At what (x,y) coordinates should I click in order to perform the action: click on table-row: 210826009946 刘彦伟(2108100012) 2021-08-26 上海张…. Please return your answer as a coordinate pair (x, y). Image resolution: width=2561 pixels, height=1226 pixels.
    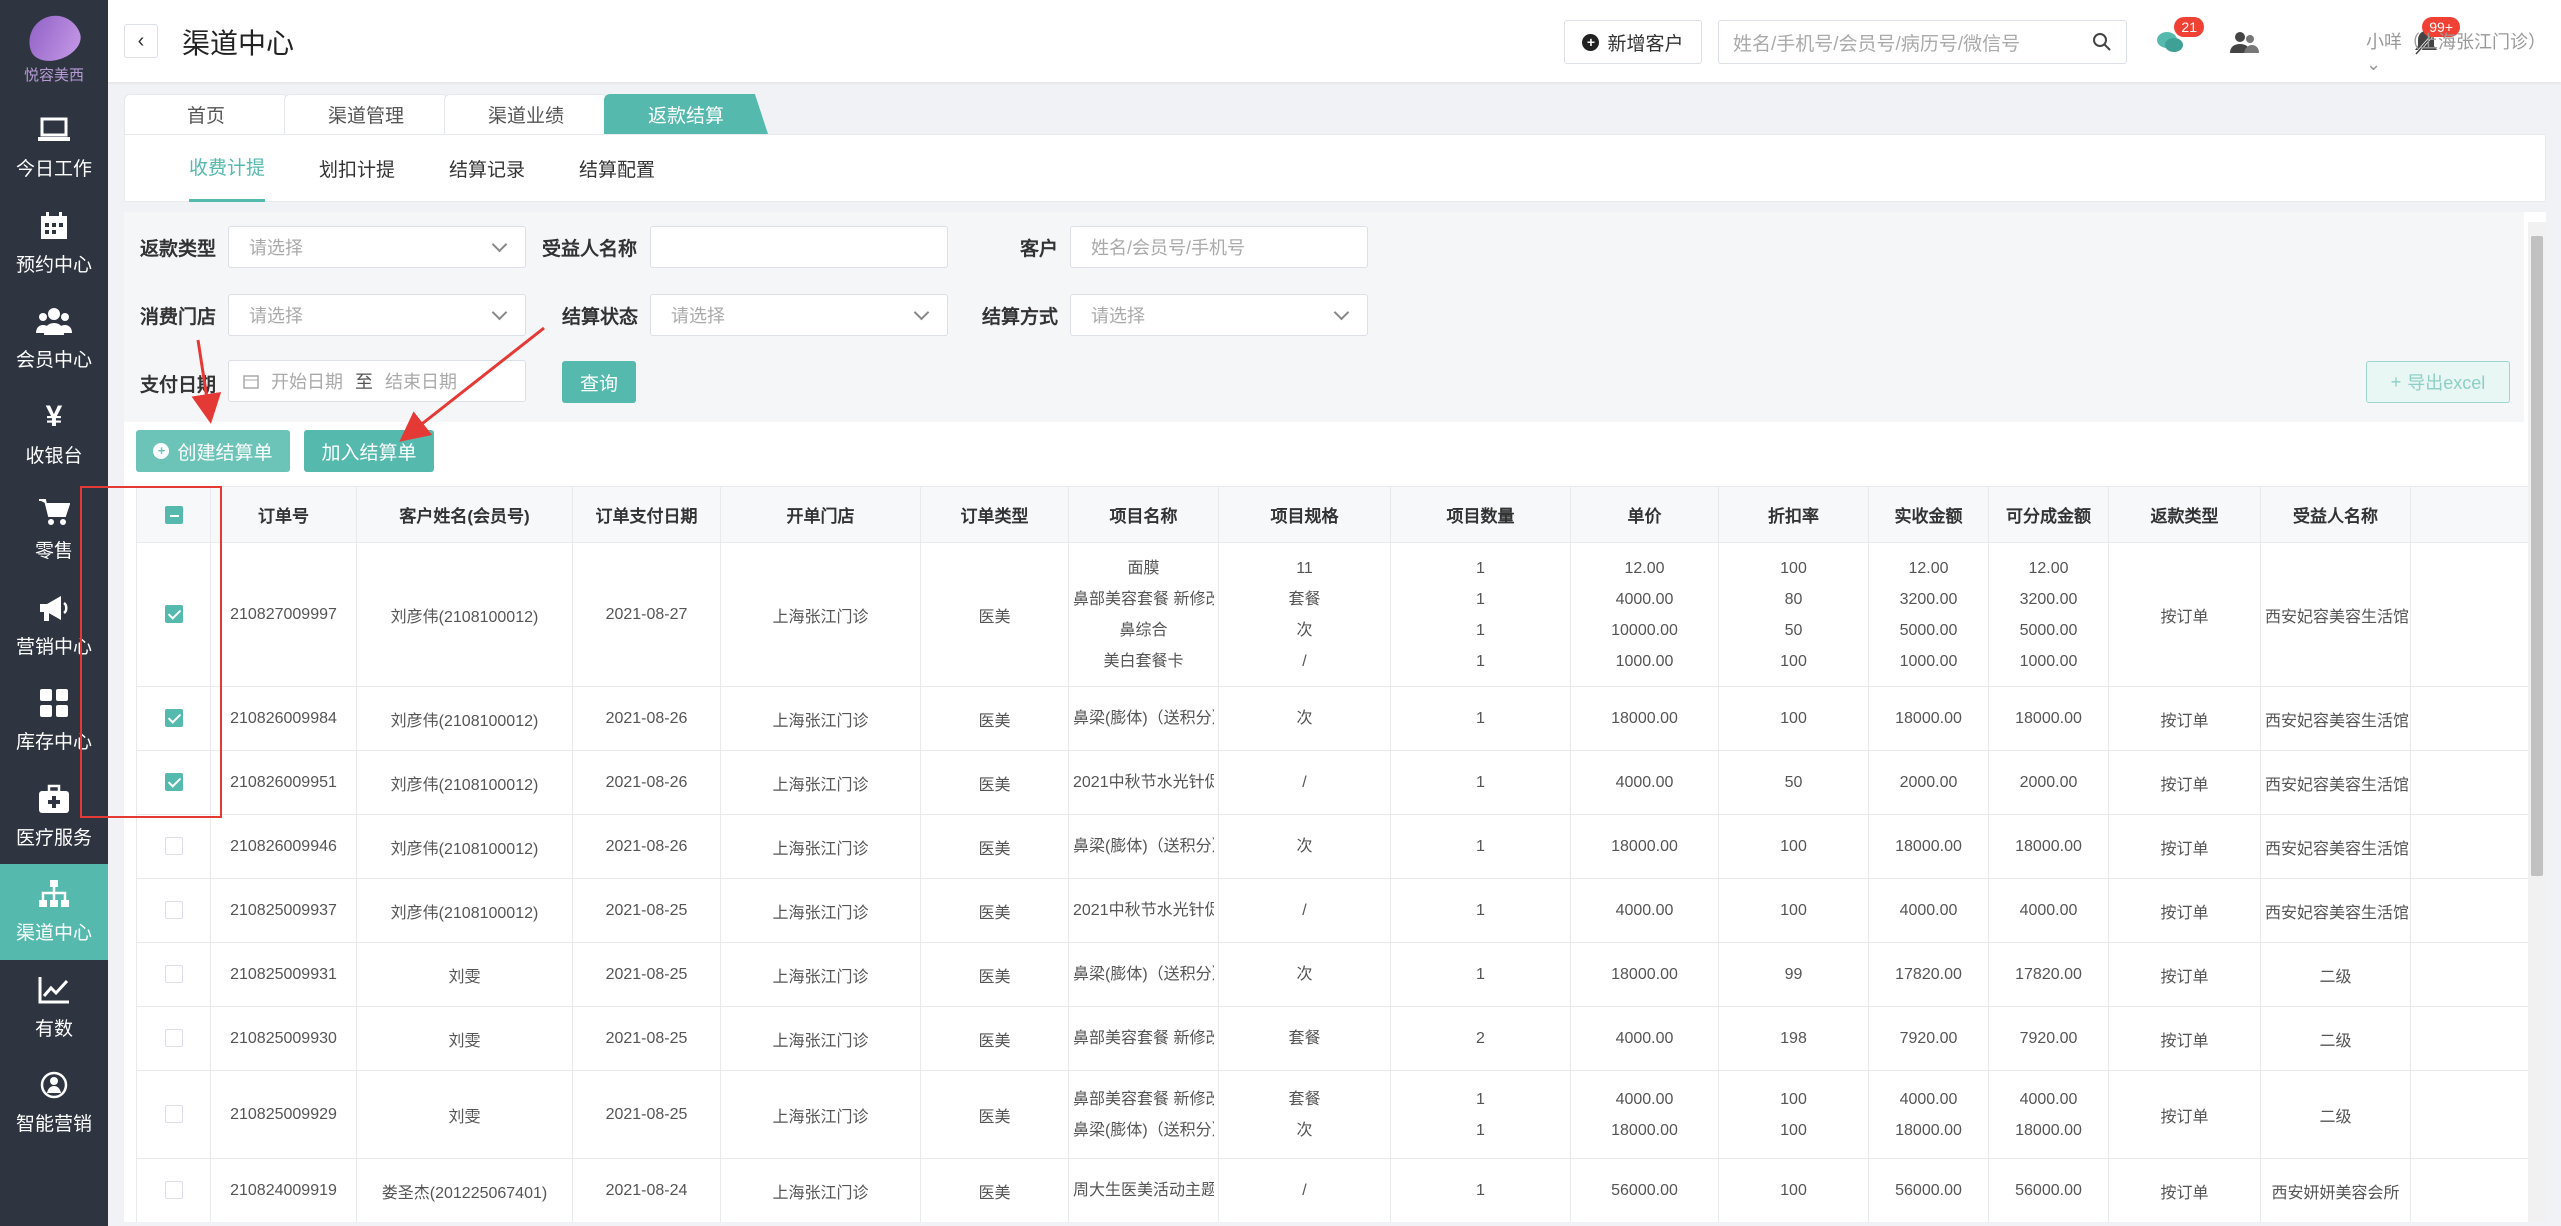
    Looking at the image, I should click on (1333, 846).